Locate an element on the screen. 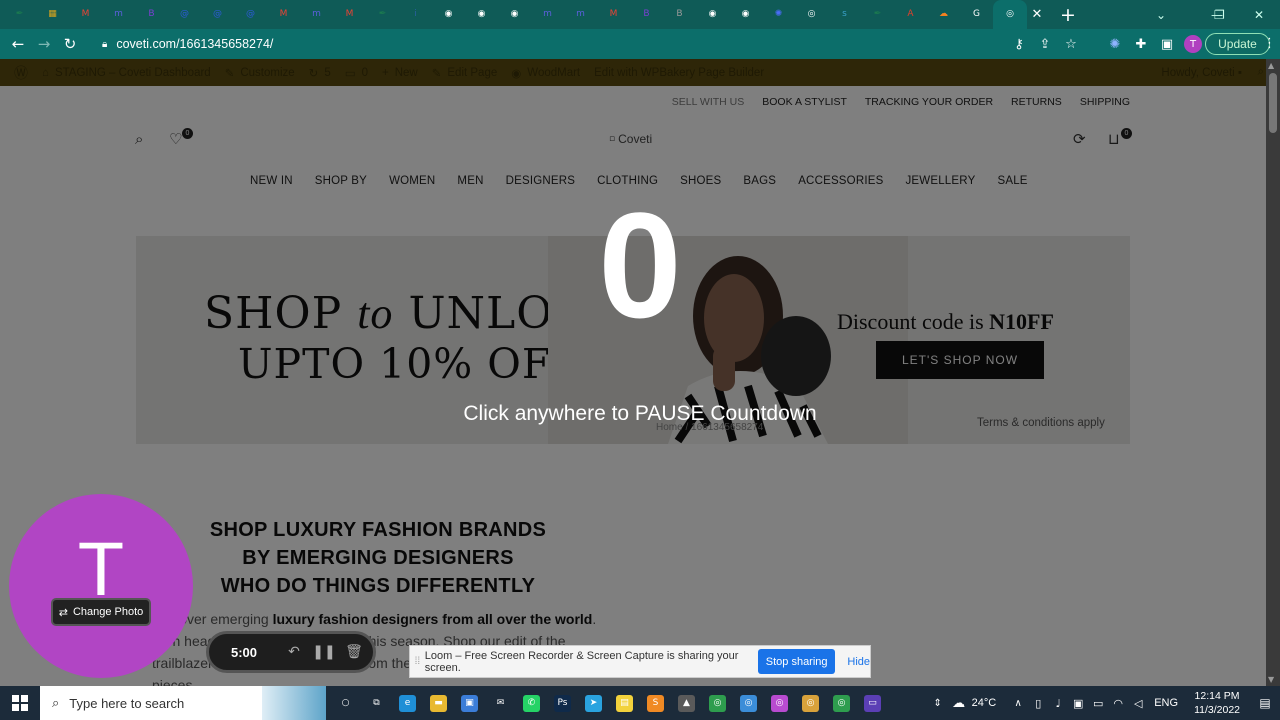 The width and height of the screenshot is (1280, 720). browser-tab: ☁ is located at coordinates (943, 14).